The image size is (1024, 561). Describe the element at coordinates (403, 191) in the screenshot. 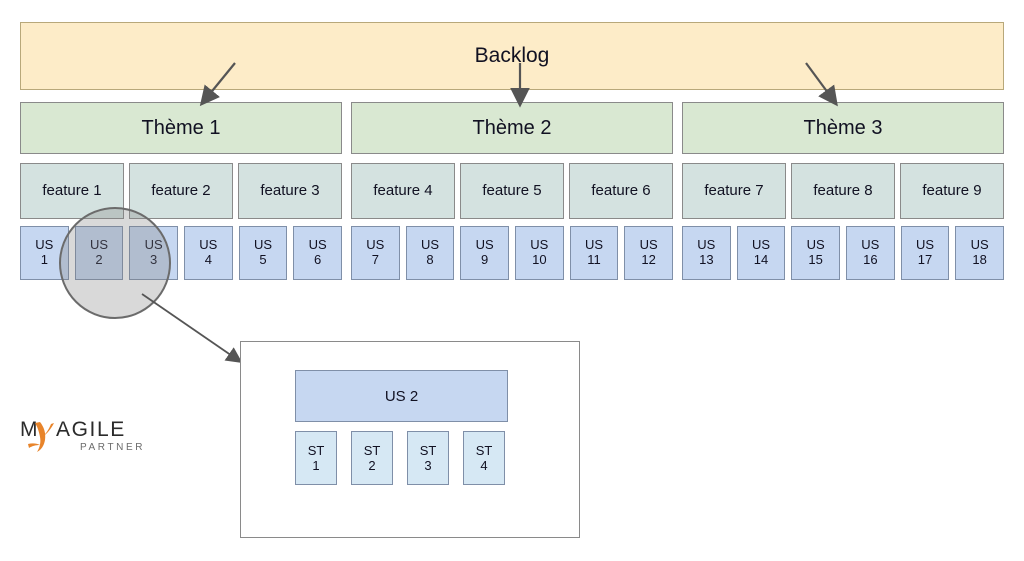

I see `feature-box-4: feature 4` at that location.